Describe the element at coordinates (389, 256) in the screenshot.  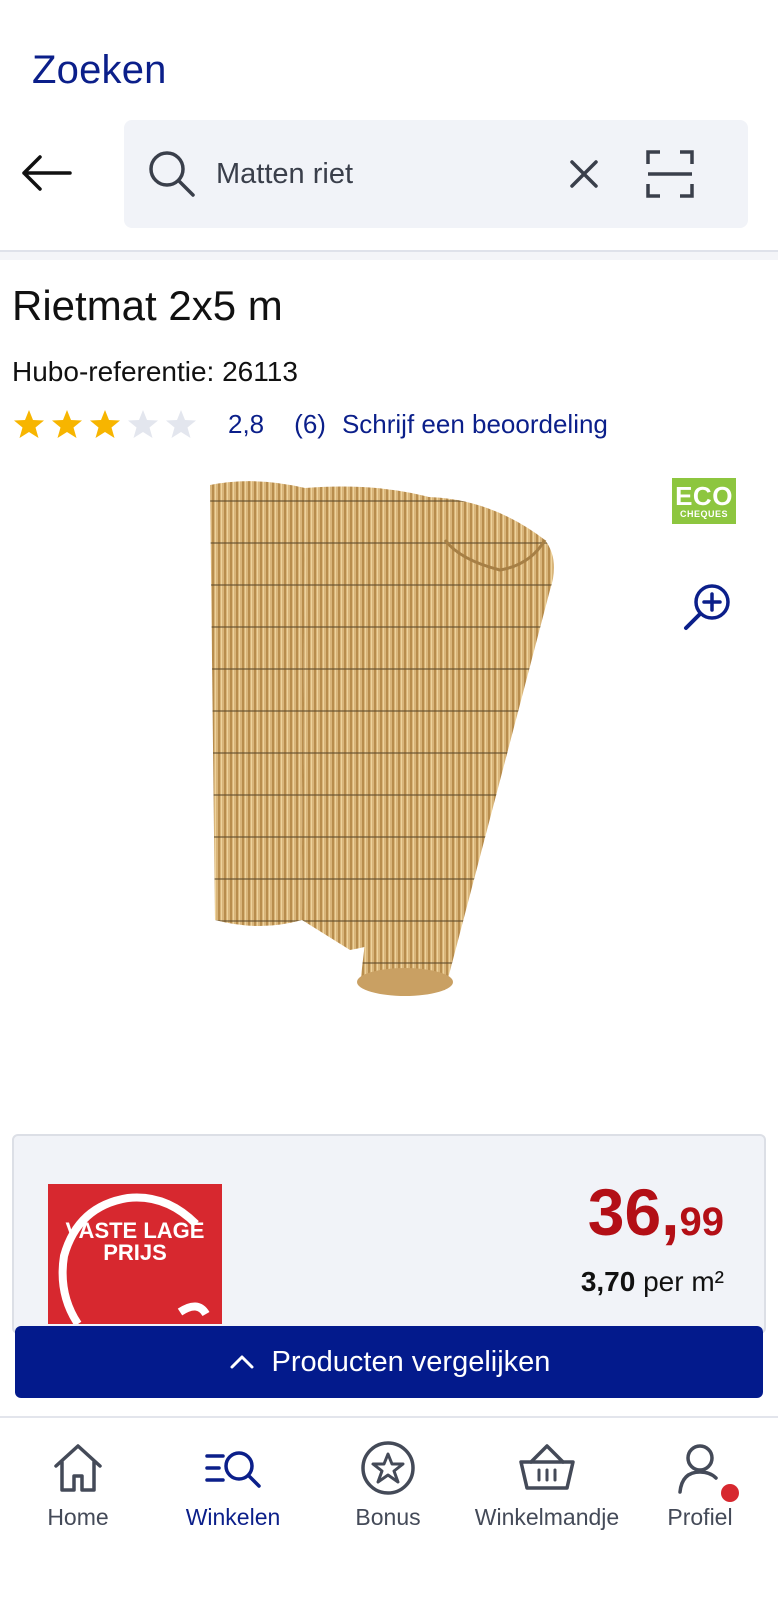
I see `header-shadow` at that location.